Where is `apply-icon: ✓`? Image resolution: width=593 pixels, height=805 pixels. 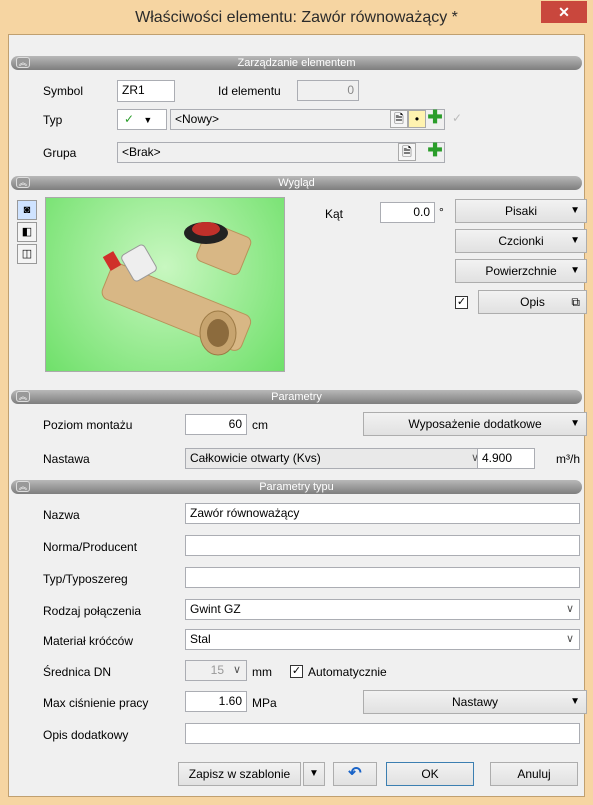
apply-icon: ✓ is located at coordinates (457, 119).